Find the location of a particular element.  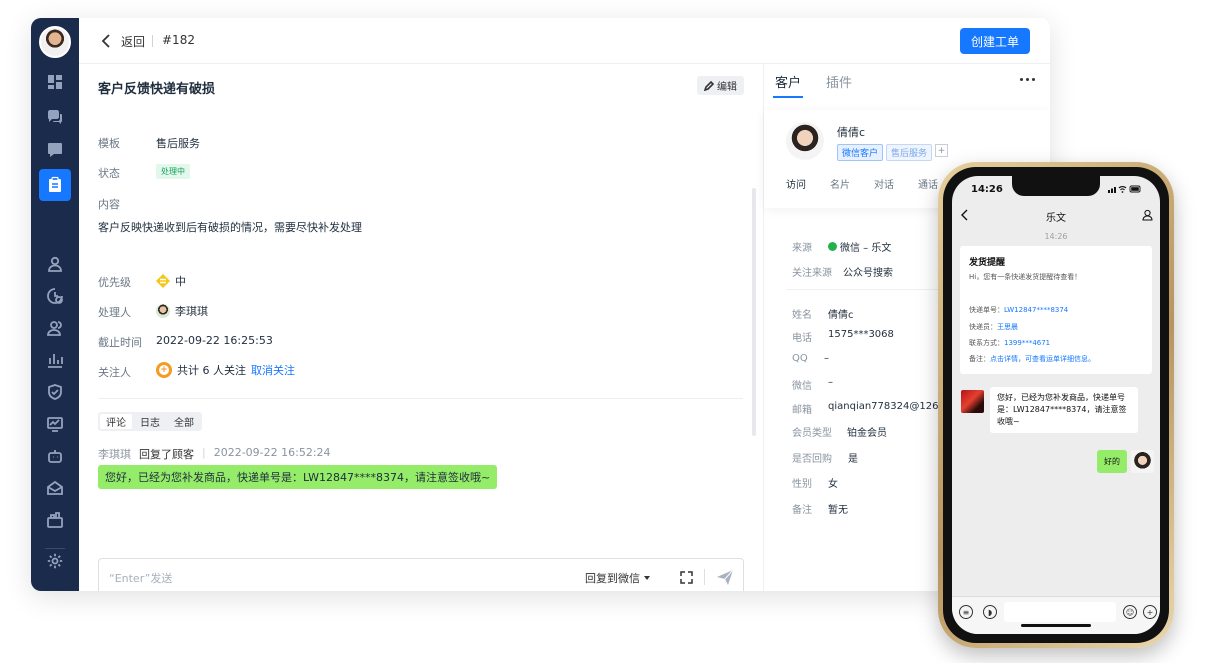

voice-icon: ◗ is located at coordinates (990, 612).